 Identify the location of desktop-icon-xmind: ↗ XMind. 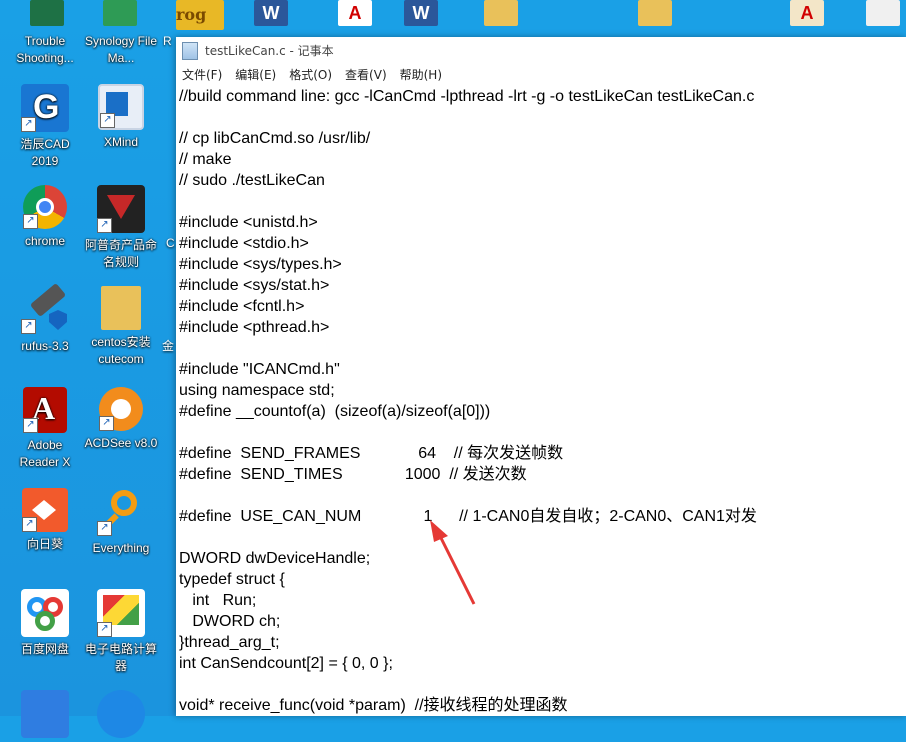
(121, 117).